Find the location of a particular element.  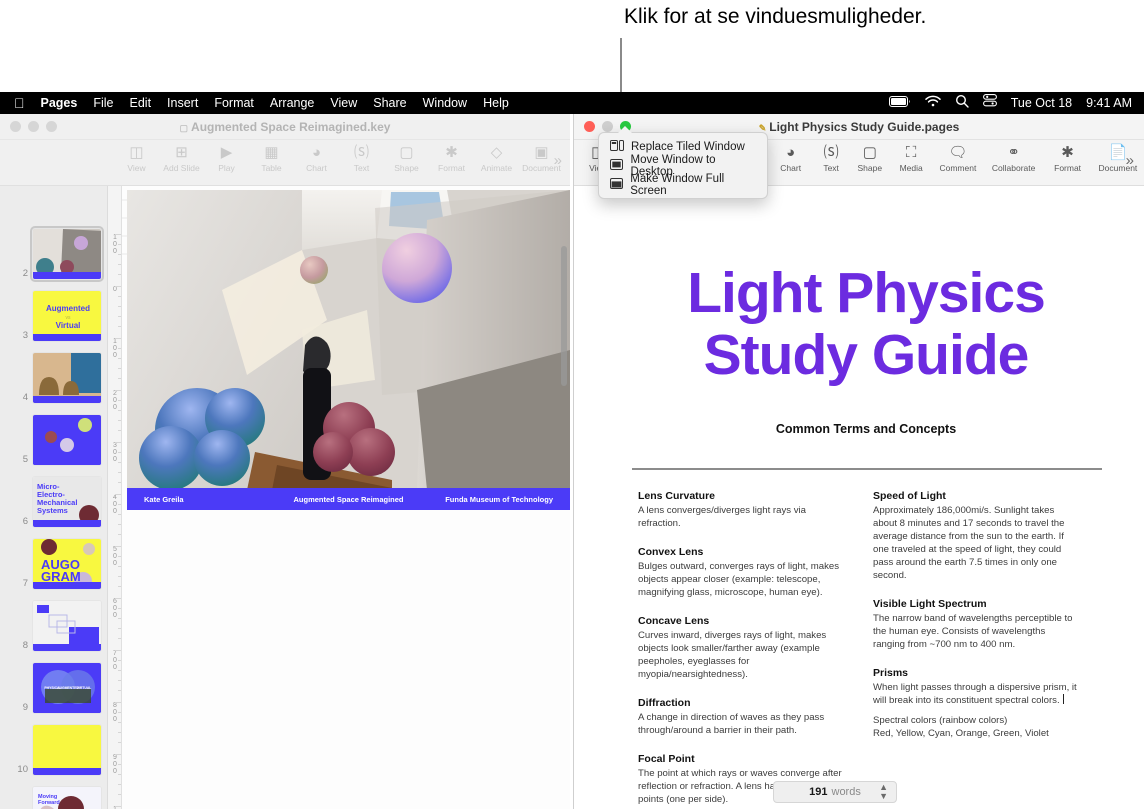

keynote-toolbar-chart: ◕ Chart is located at coordinates (316, 158).